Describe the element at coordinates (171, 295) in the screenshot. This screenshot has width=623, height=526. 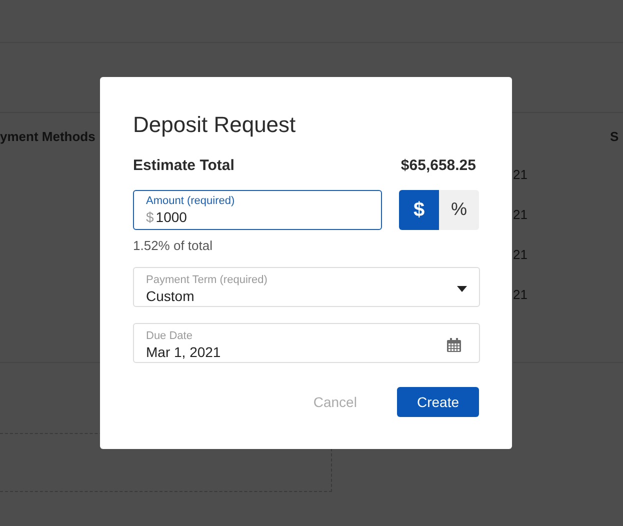
I see `select-value: Custom` at that location.